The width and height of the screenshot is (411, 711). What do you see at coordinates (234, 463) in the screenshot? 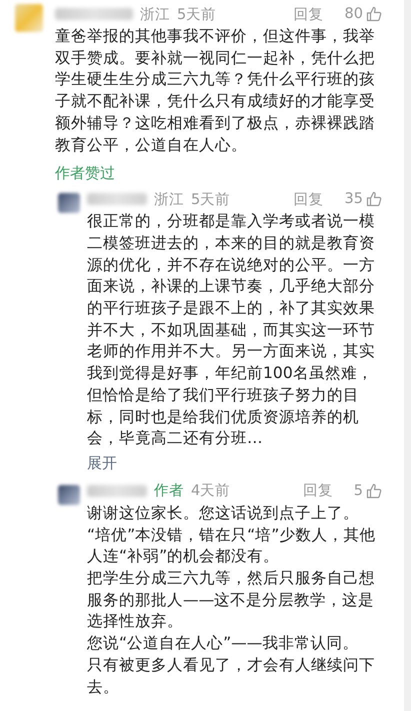
I see `expand-link: 展开` at bounding box center [234, 463].